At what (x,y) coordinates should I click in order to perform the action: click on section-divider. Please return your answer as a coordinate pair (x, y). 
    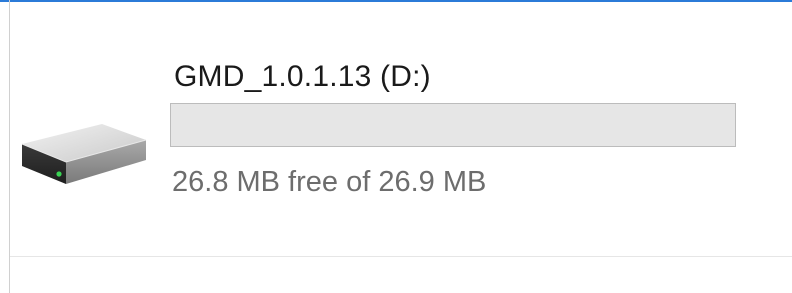
    Looking at the image, I should click on (401, 256).